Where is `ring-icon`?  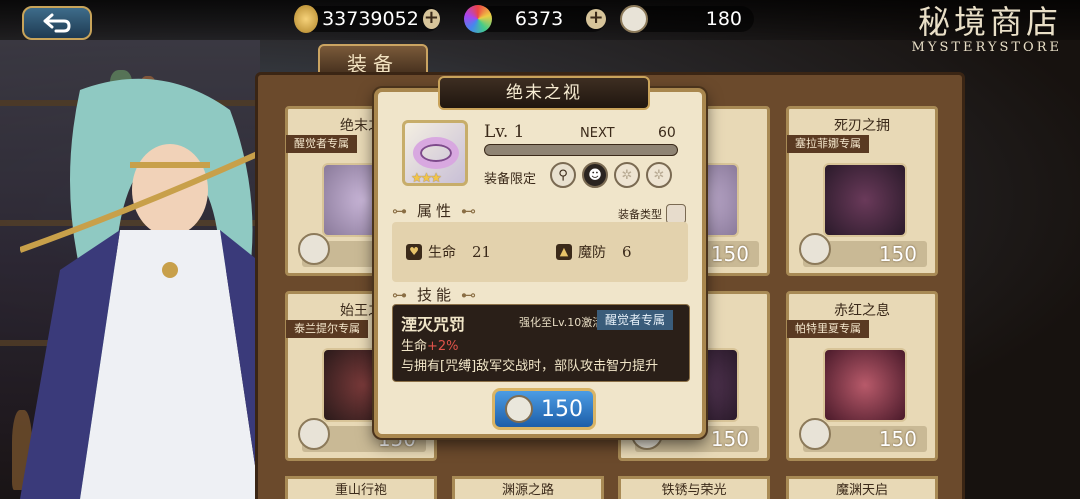 ring-icon is located at coordinates (436, 153).